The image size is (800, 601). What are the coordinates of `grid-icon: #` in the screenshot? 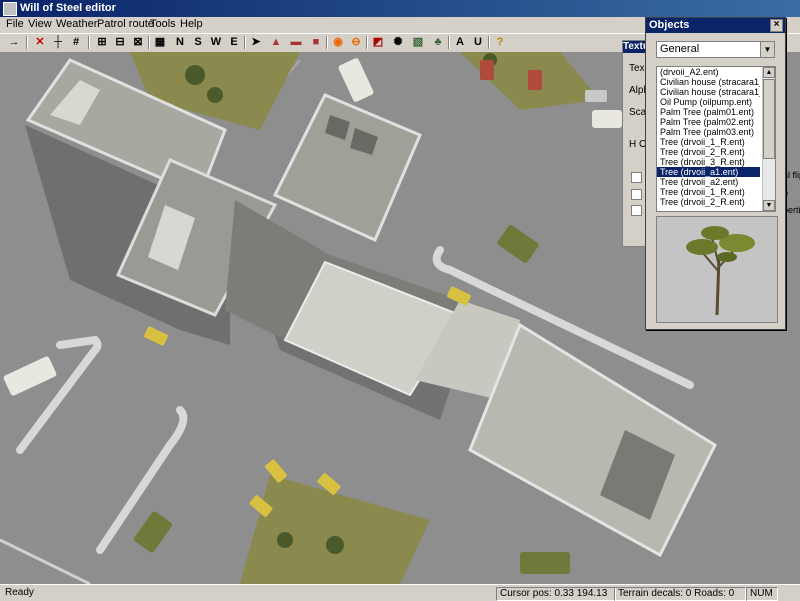 It's located at (76, 42).